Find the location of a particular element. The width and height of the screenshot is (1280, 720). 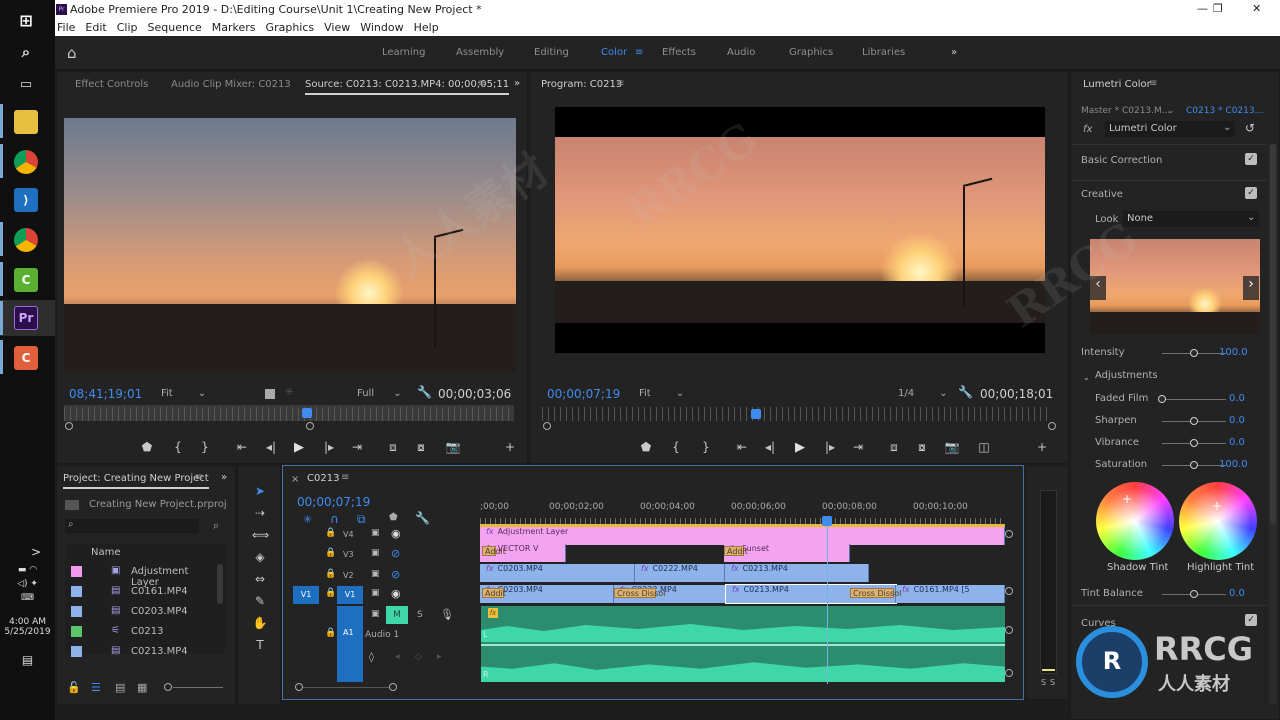

menu-window: Window is located at coordinates (381, 27).